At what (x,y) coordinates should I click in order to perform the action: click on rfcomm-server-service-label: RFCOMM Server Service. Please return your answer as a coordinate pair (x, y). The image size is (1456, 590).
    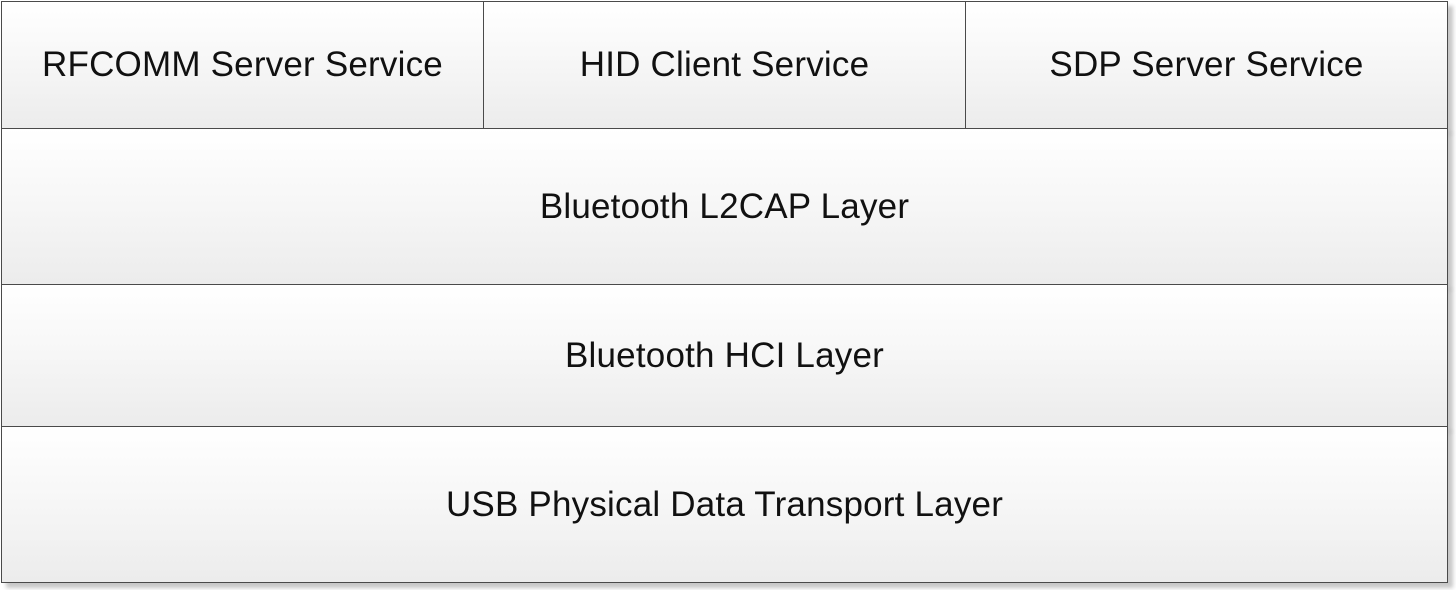
    Looking at the image, I should click on (242, 64).